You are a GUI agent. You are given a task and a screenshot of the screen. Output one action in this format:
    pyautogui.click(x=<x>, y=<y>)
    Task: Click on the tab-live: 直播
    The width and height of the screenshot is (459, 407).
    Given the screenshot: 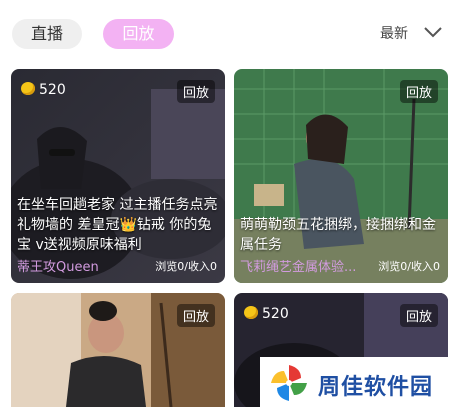 What is the action you would take?
    pyautogui.click(x=47, y=34)
    